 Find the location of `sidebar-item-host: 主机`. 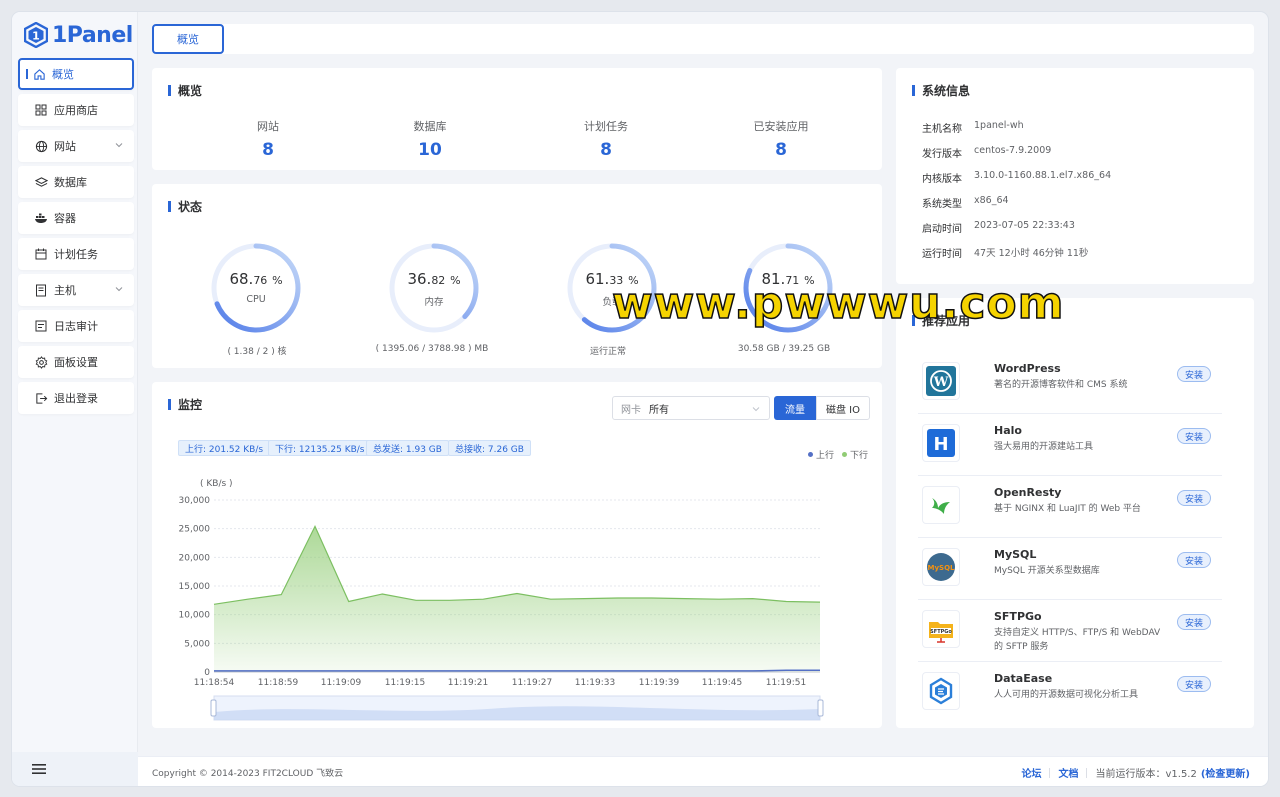

sidebar-item-host: 主机 is located at coordinates (76, 290).